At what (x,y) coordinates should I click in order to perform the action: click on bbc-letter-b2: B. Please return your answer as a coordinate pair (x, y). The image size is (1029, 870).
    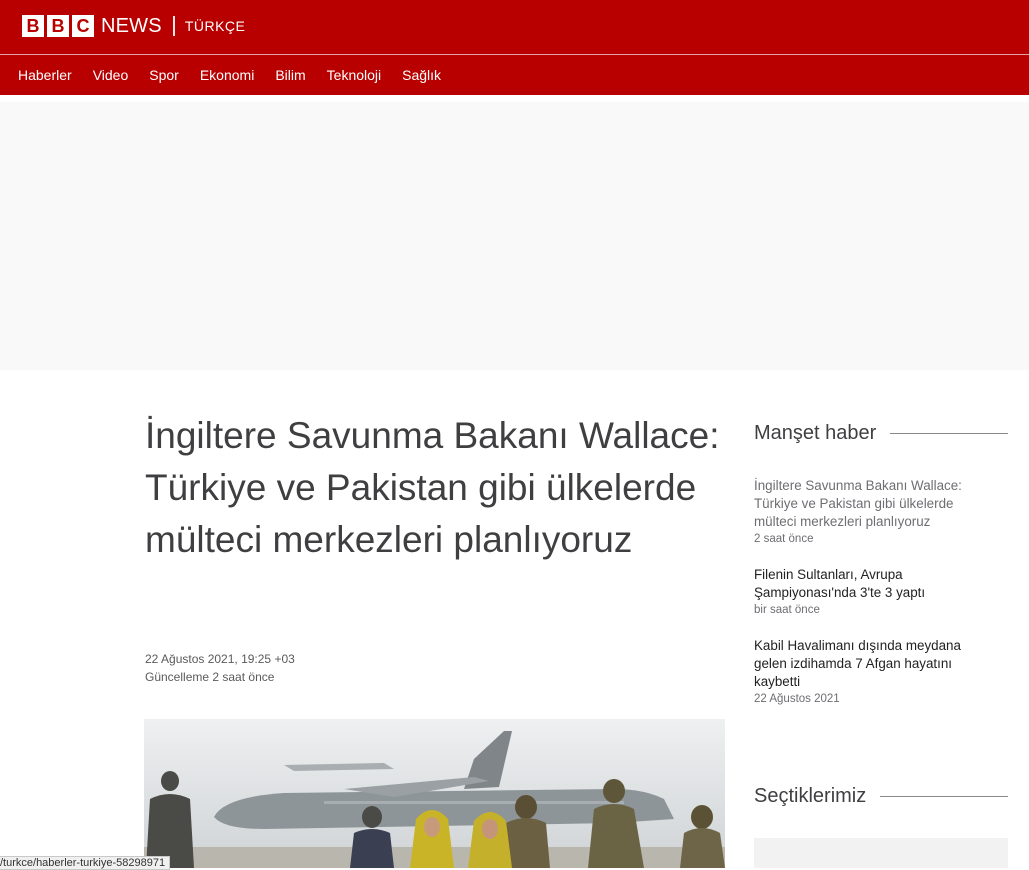
    Looking at the image, I should click on (58, 26).